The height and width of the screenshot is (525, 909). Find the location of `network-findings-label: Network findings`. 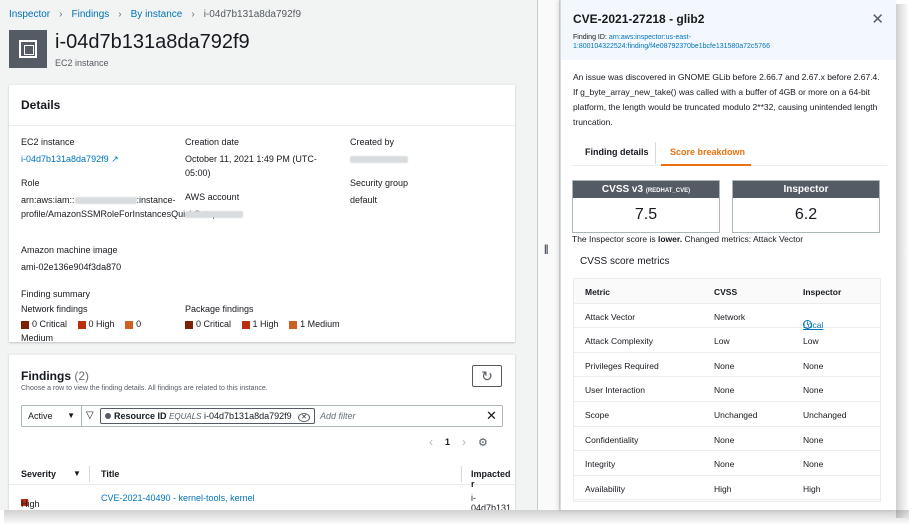

network-findings-label: Network findings is located at coordinates (54, 309).